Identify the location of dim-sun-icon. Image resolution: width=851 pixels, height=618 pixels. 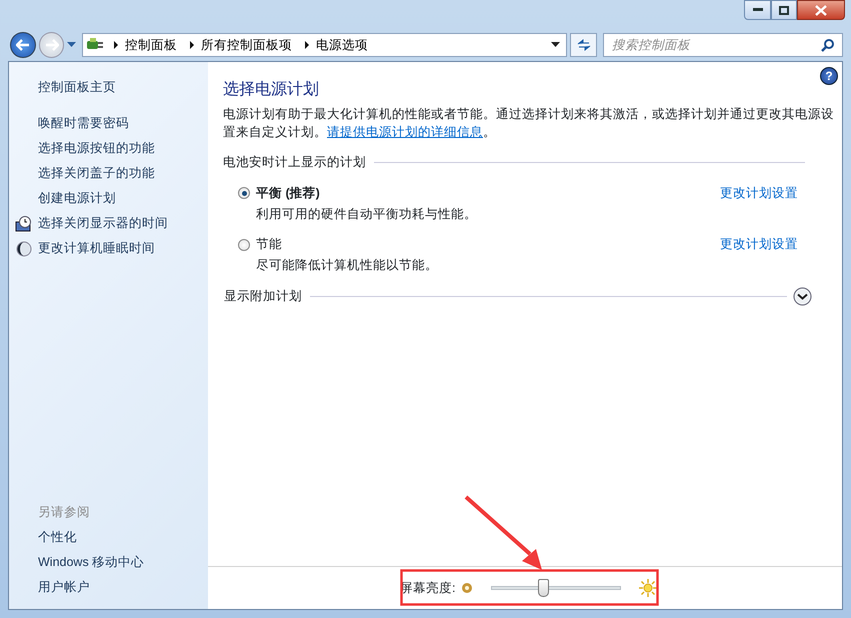
(467, 588).